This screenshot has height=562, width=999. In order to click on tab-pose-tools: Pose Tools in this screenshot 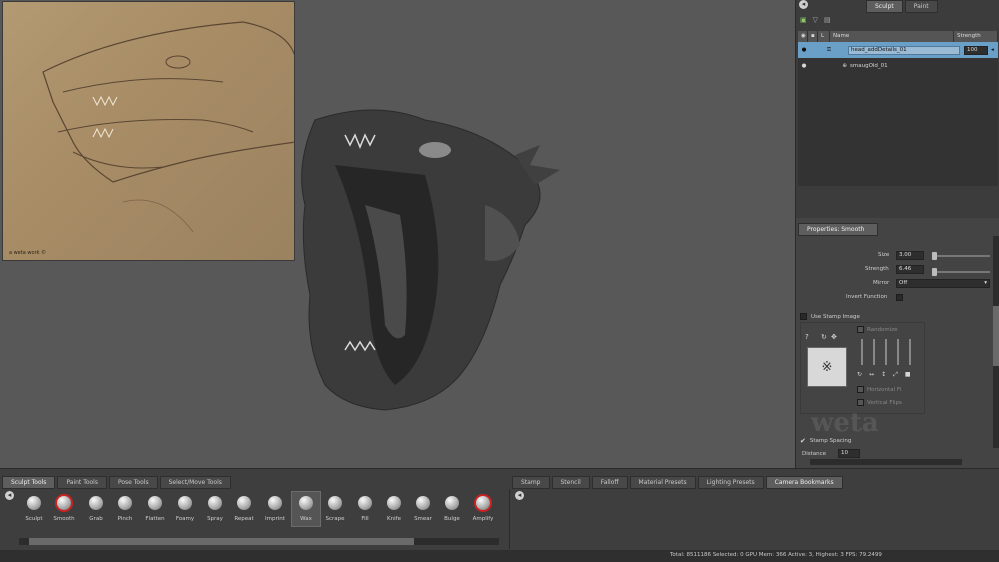, I will do `click(133, 482)`.